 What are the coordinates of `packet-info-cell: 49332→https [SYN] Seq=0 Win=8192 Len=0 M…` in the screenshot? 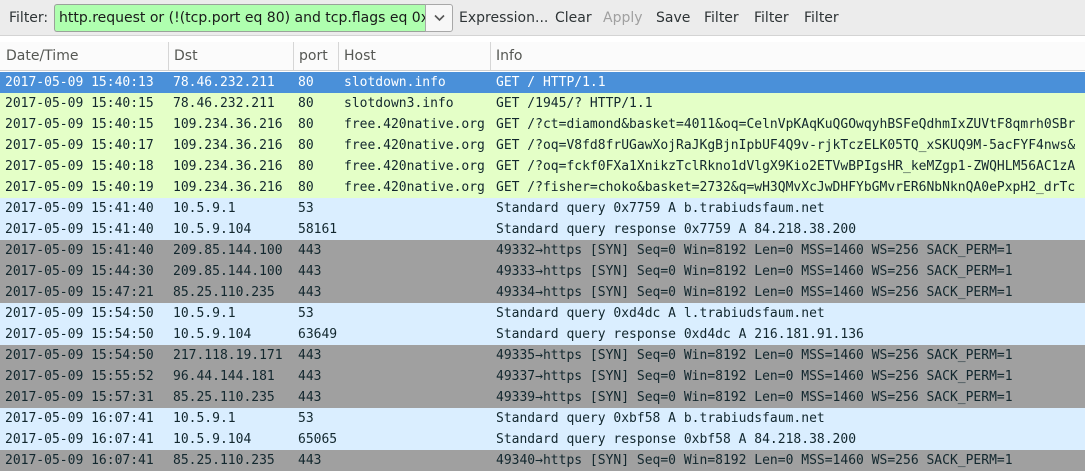 It's located at (754, 250).